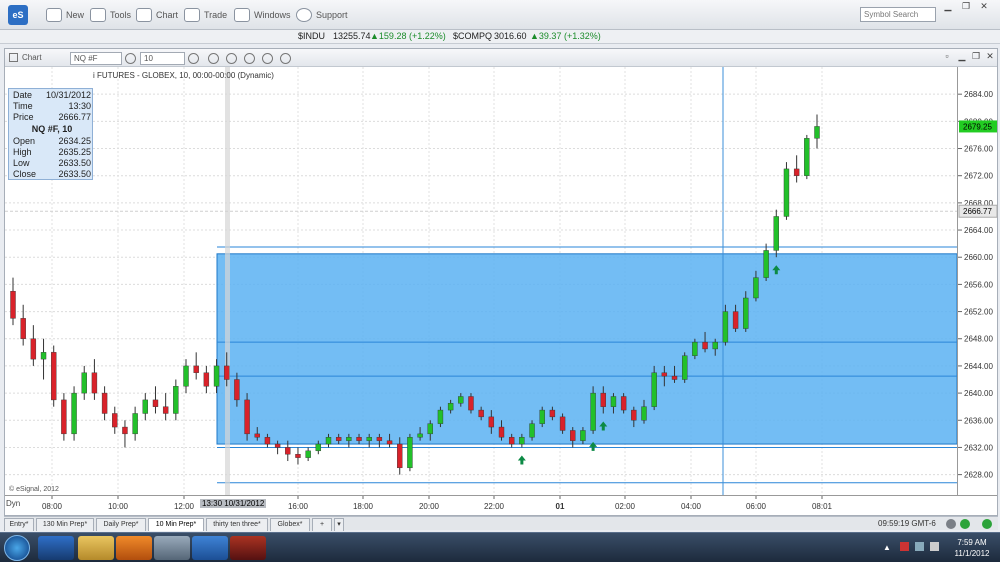  What do you see at coordinates (205, 15) in the screenshot?
I see `trade-button: Trade` at bounding box center [205, 15].